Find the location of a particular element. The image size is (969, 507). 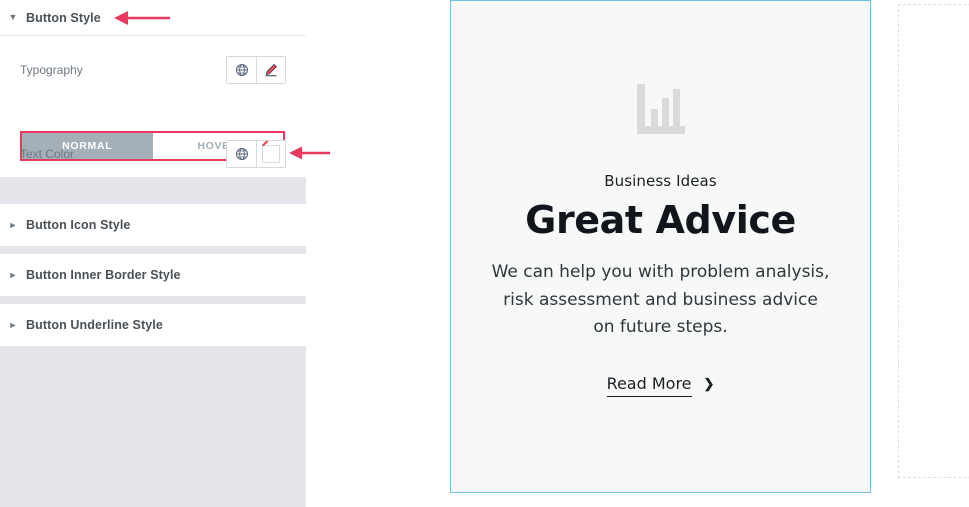

read-more-button: Read More ❯ is located at coordinates (660, 386).